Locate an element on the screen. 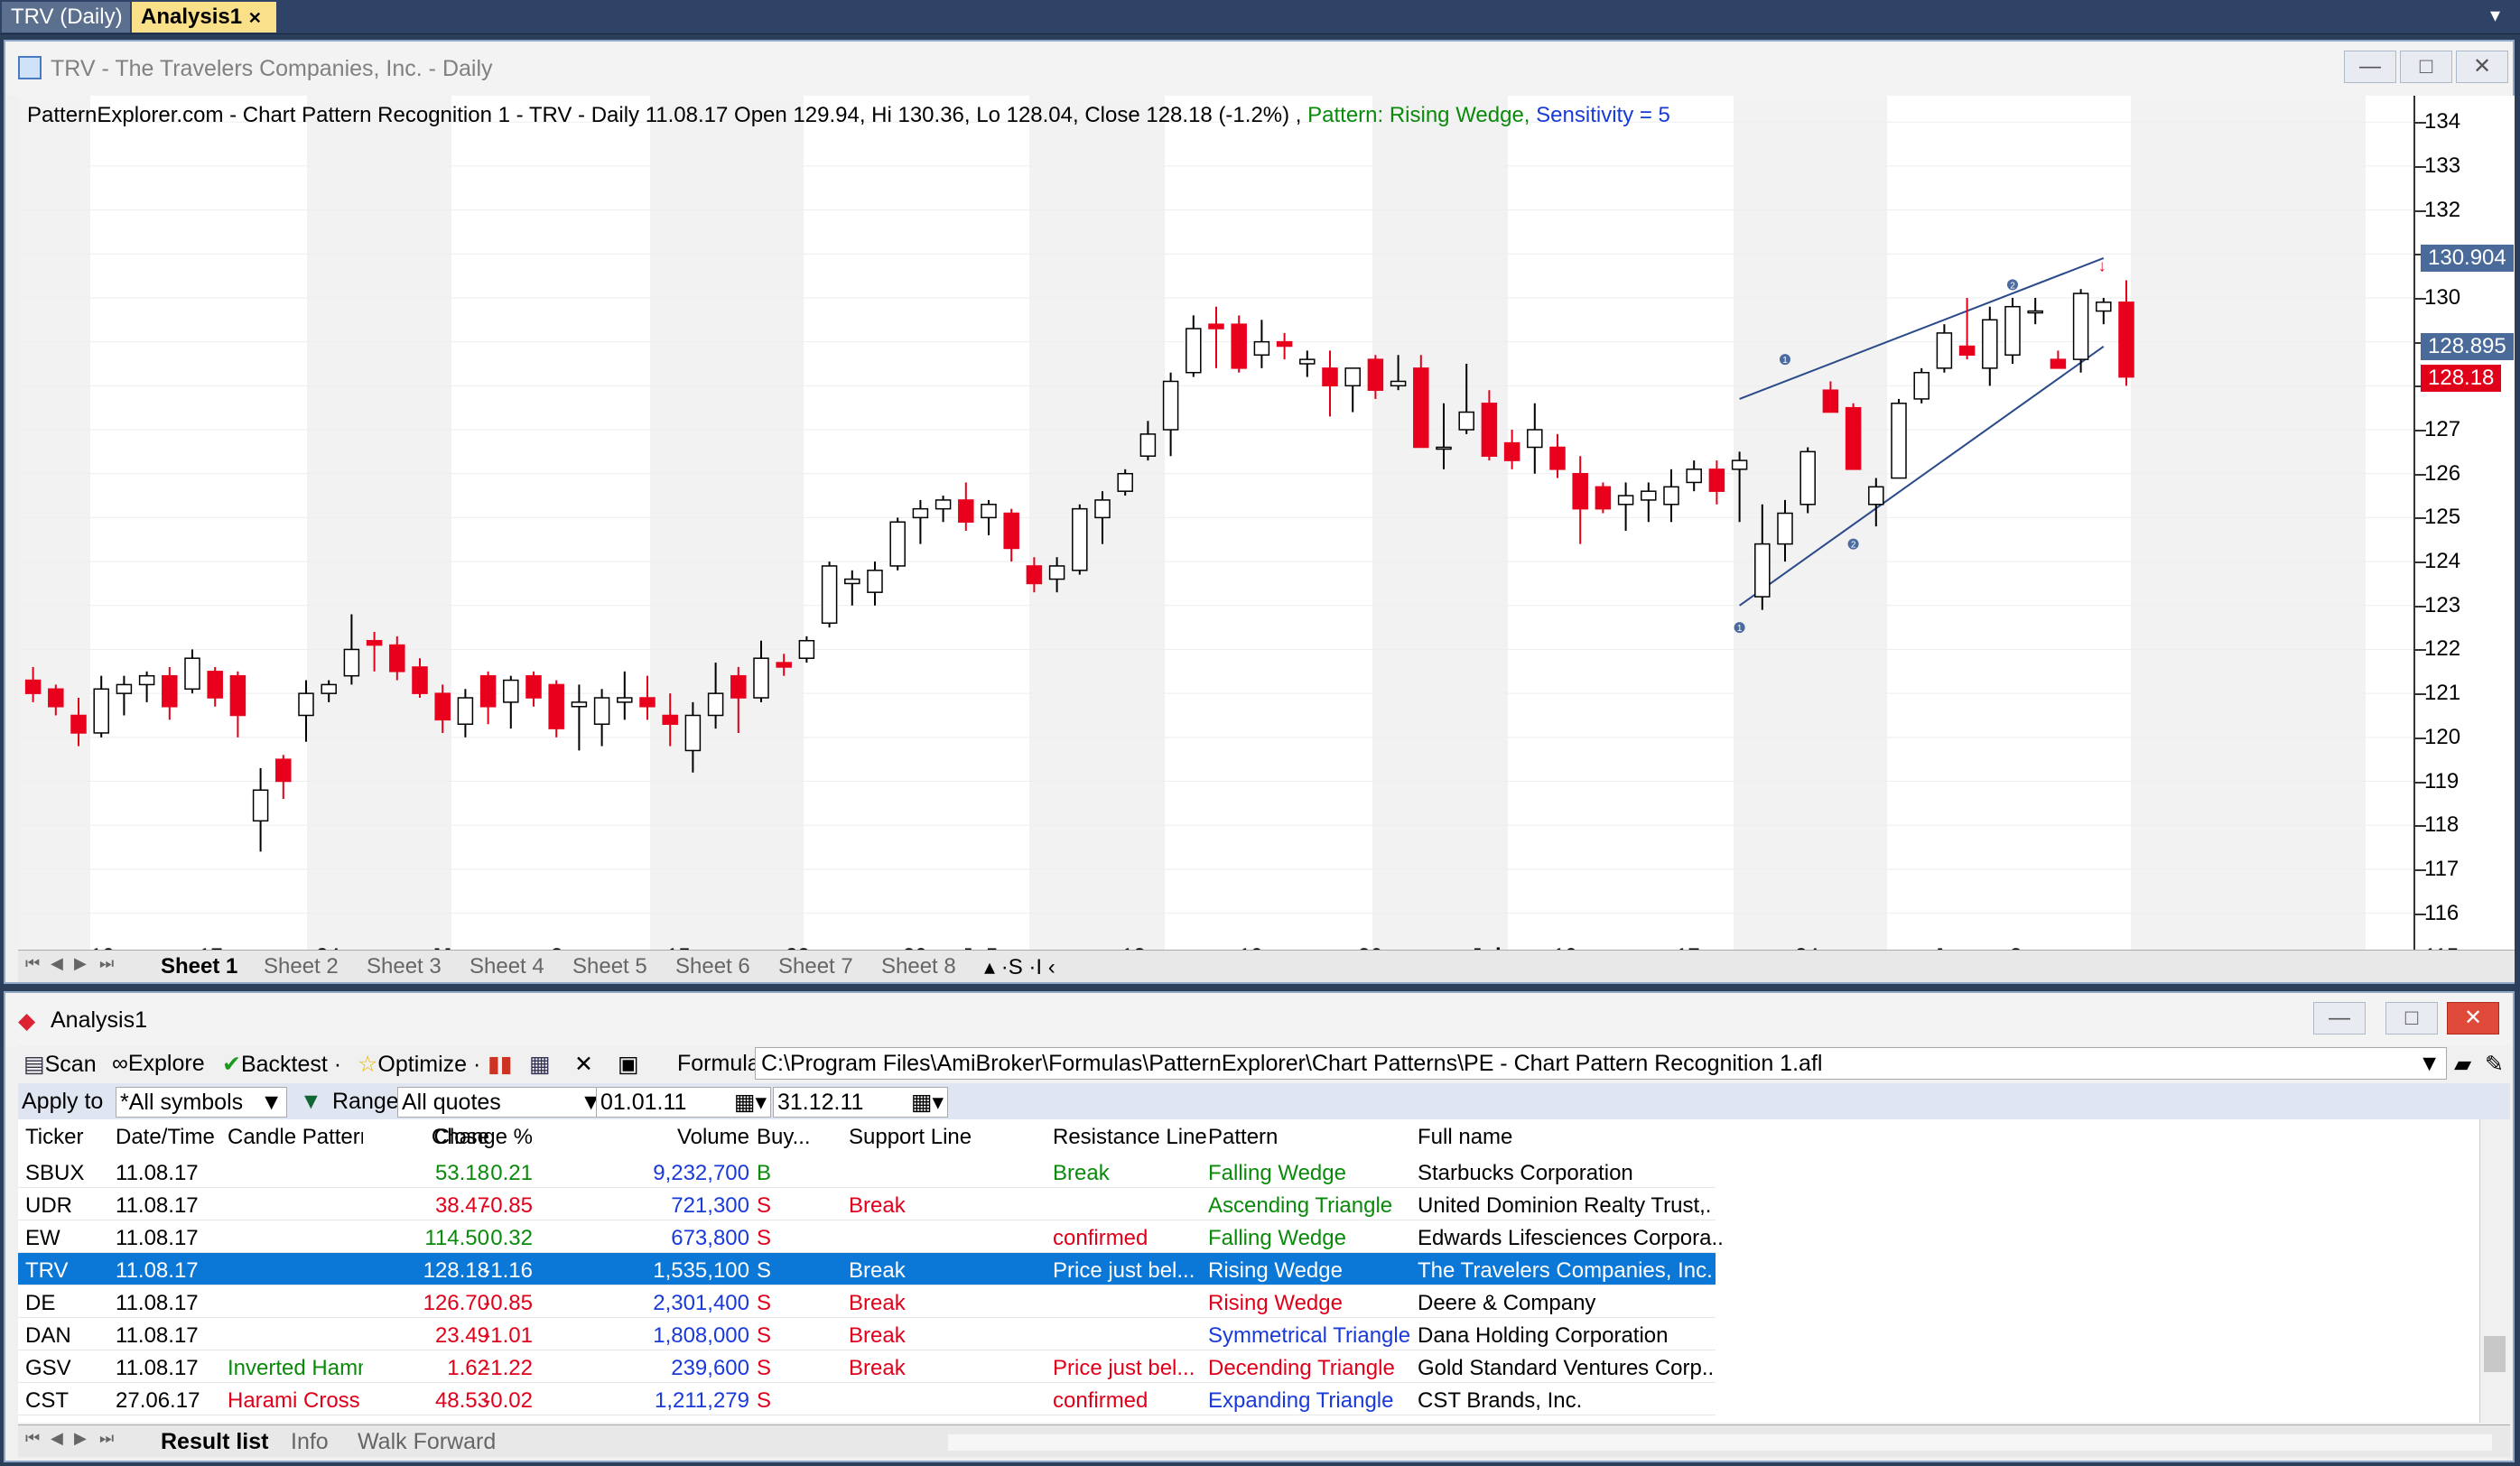 This screenshot has width=2520, height=1466. doc-tab-label: Analysis1 is located at coordinates (192, 17).